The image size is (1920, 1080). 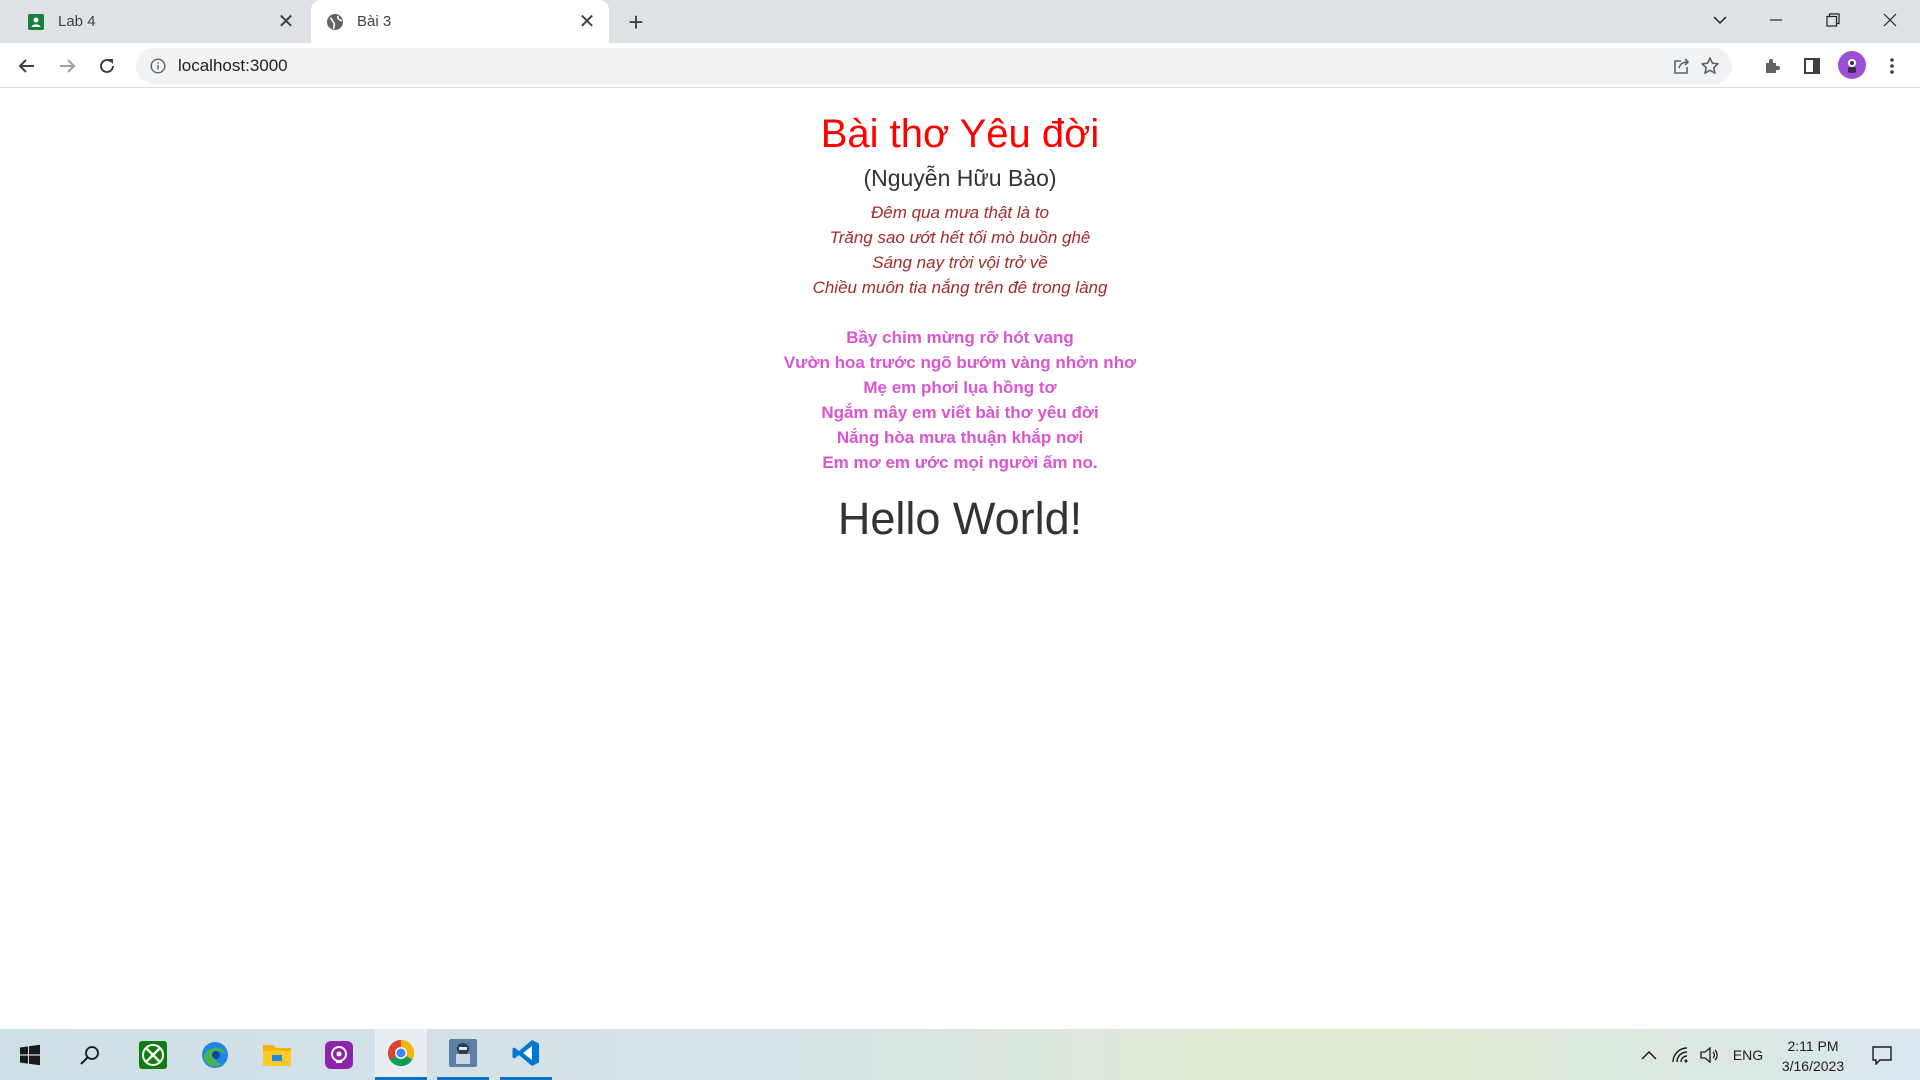 What do you see at coordinates (233, 65) in the screenshot?
I see `url-text: localhost:3000` at bounding box center [233, 65].